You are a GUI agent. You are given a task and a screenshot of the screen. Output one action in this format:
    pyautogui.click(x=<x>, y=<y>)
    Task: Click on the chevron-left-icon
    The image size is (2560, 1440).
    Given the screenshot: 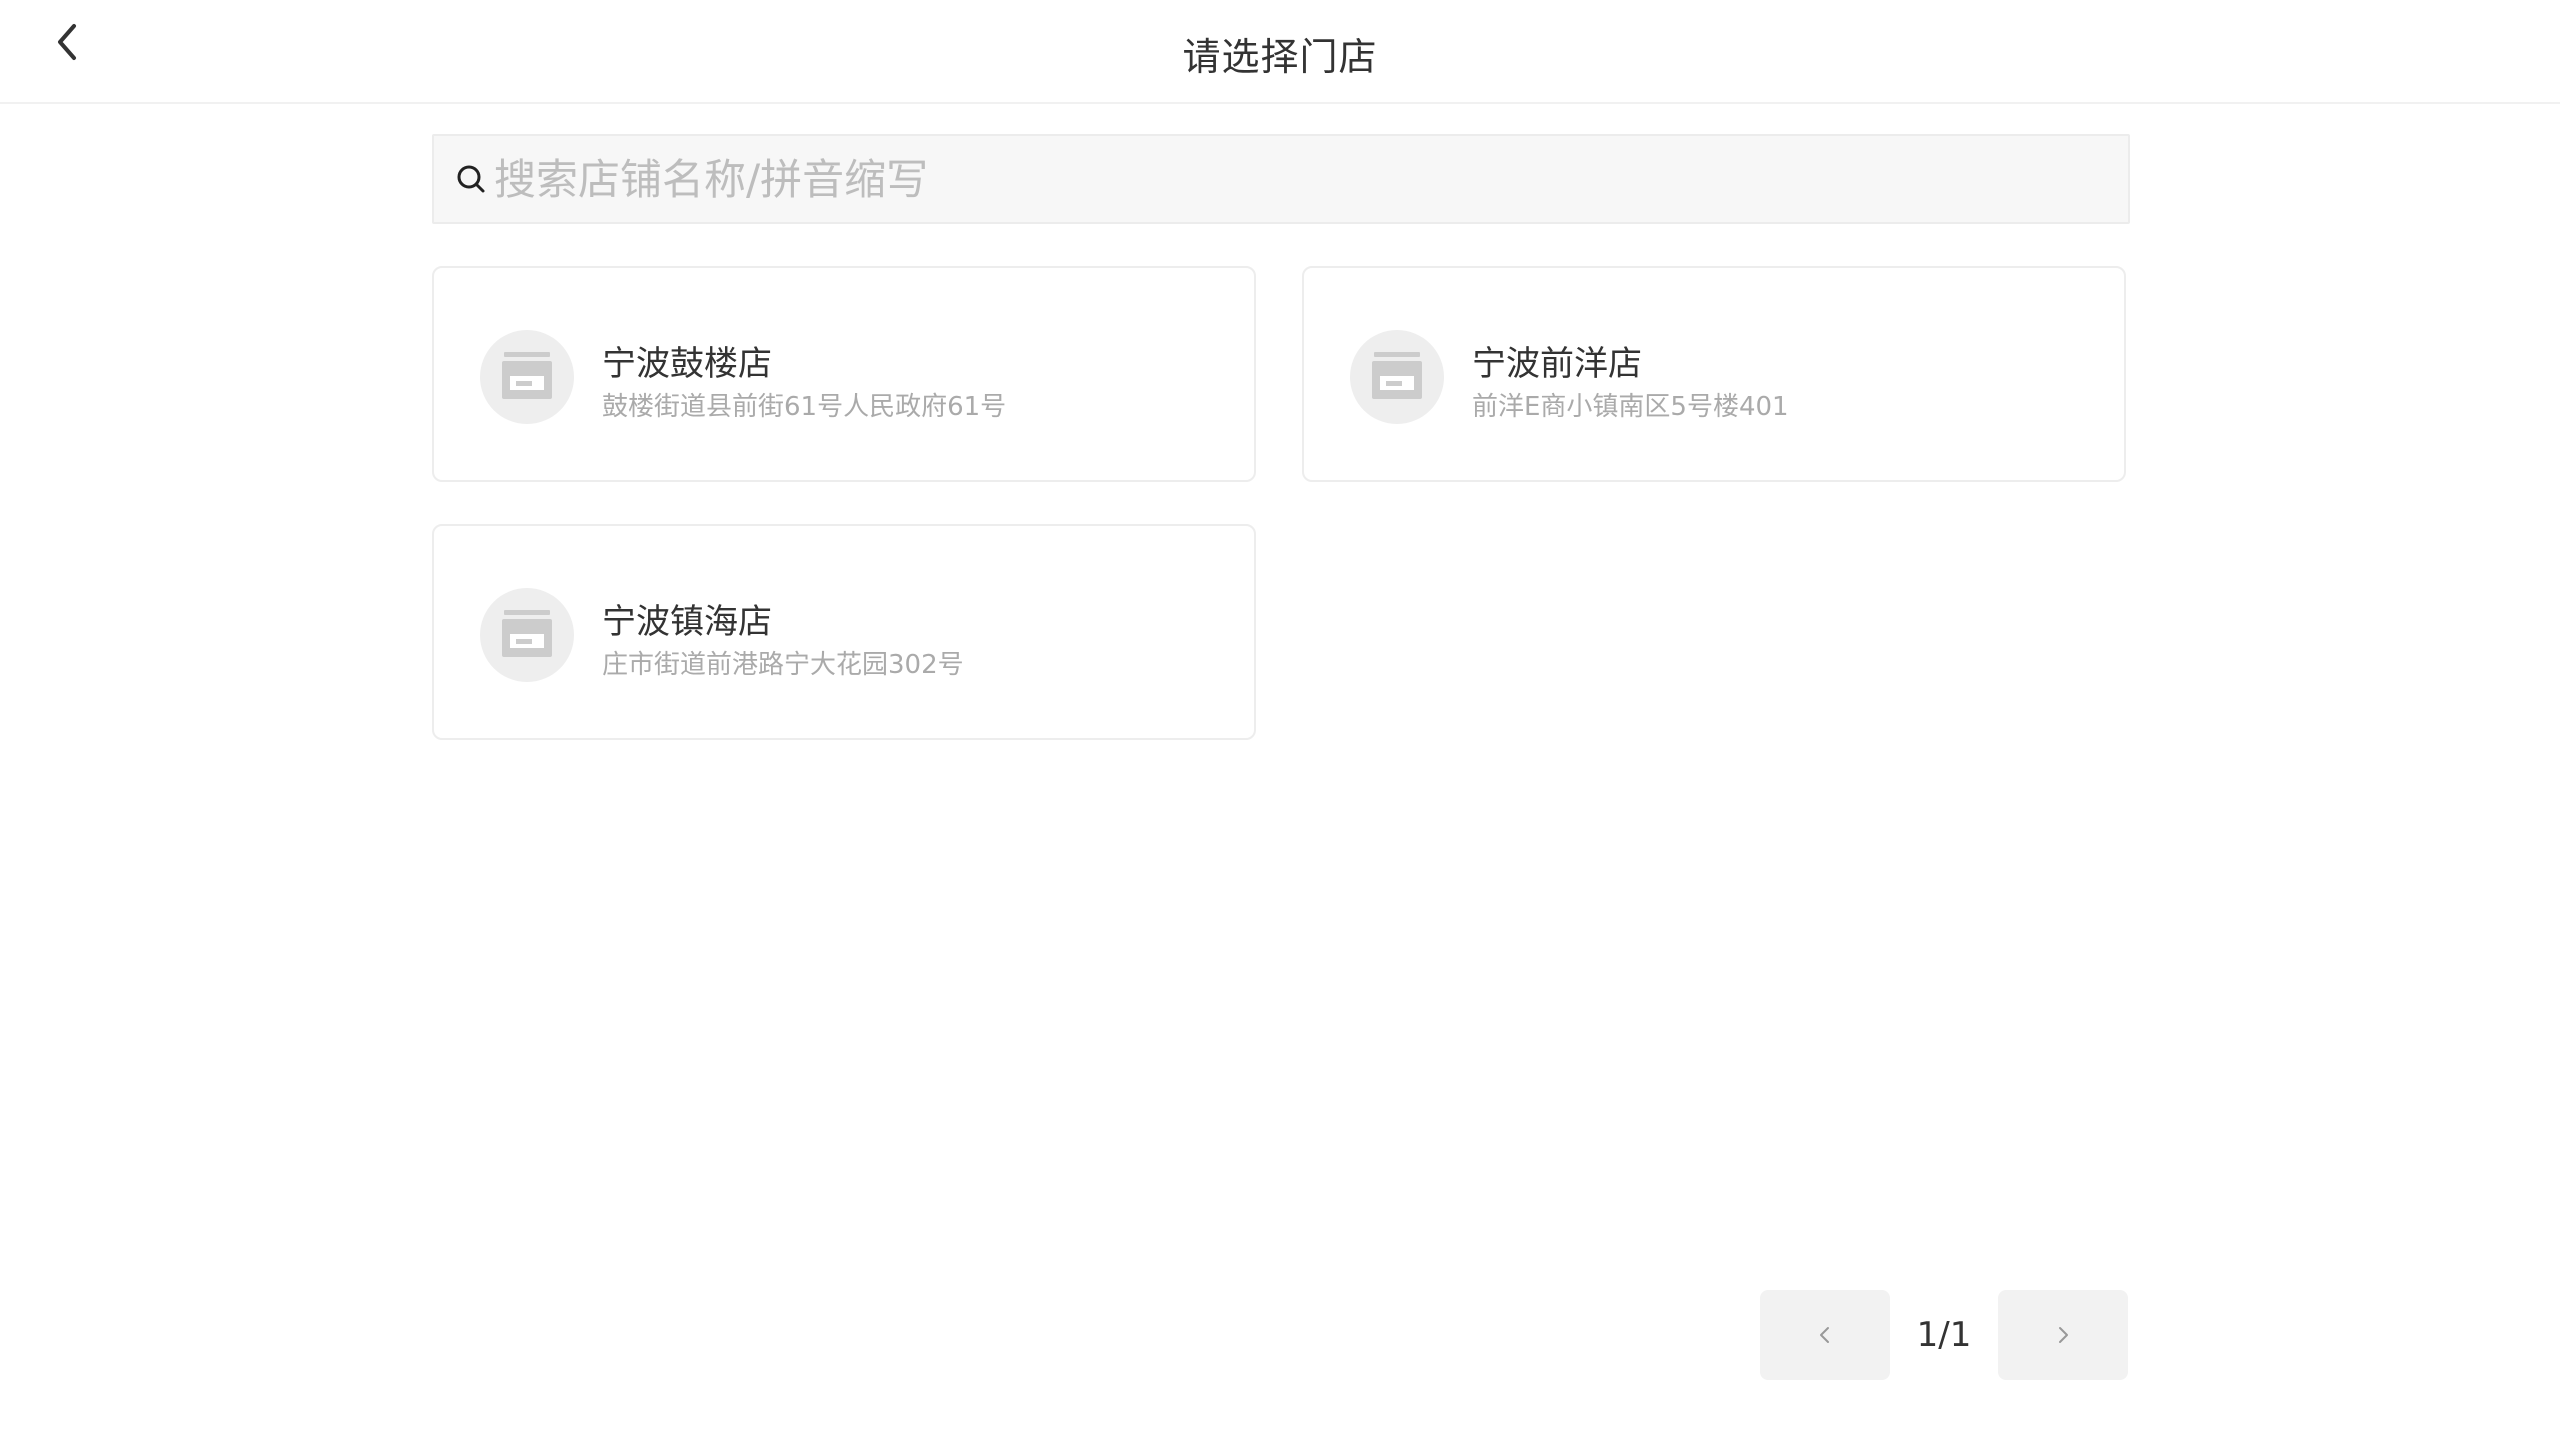 What is the action you would take?
    pyautogui.click(x=1824, y=1335)
    